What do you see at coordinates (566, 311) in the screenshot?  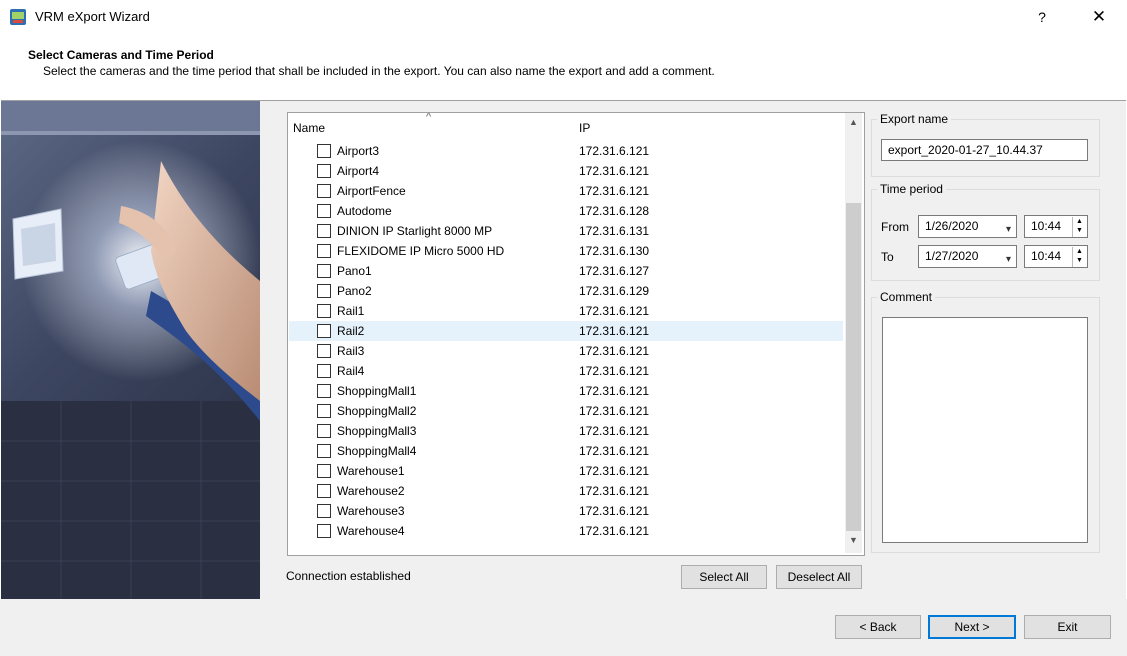 I see `list-item: Rail1 172.31.6.121` at bounding box center [566, 311].